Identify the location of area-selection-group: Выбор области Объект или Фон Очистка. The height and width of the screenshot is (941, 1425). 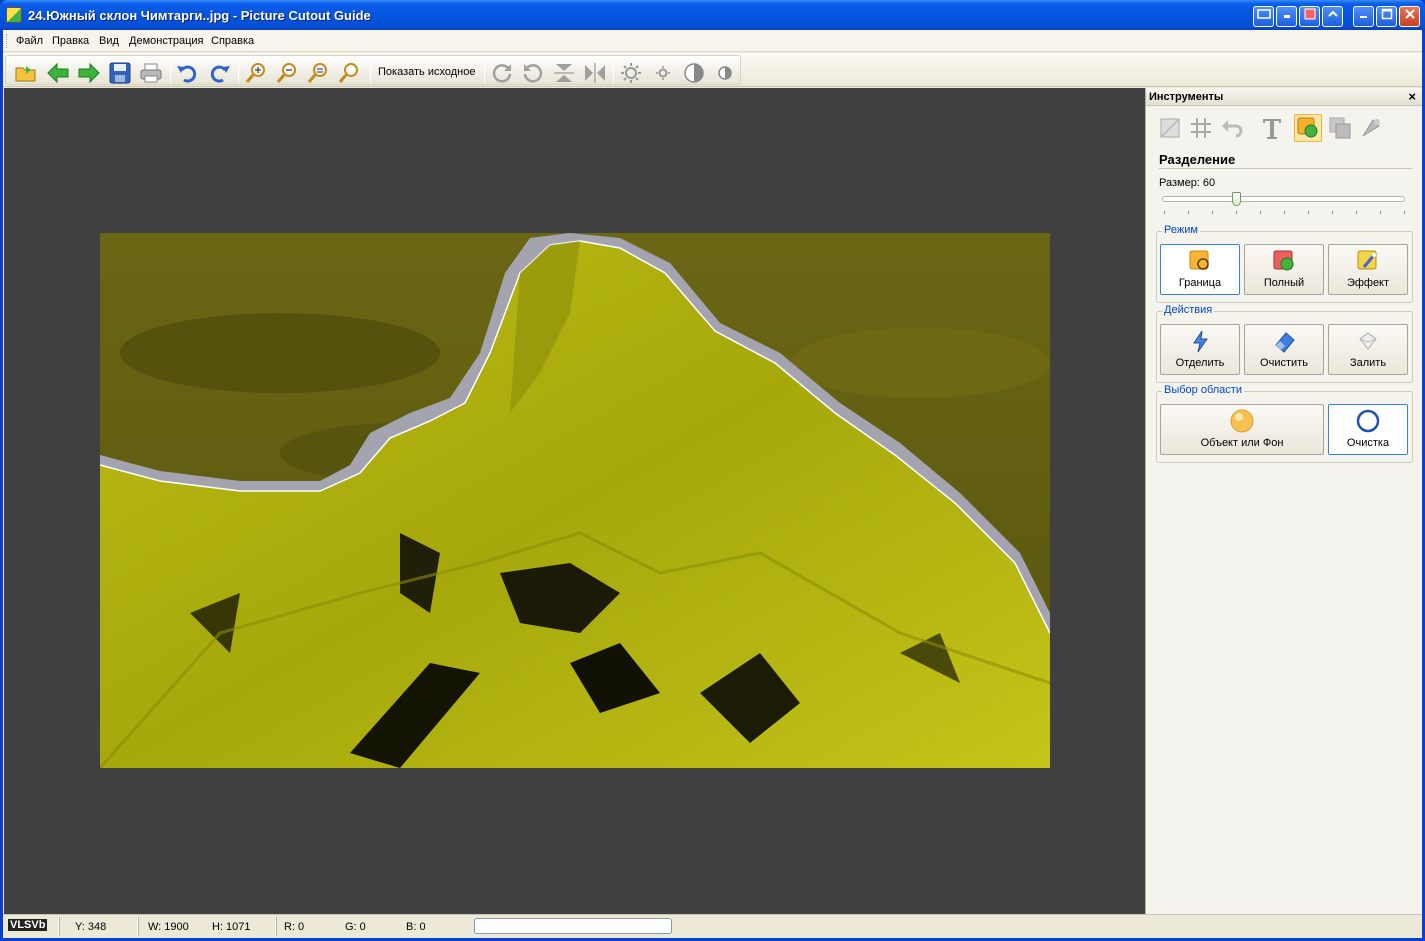
(1284, 423).